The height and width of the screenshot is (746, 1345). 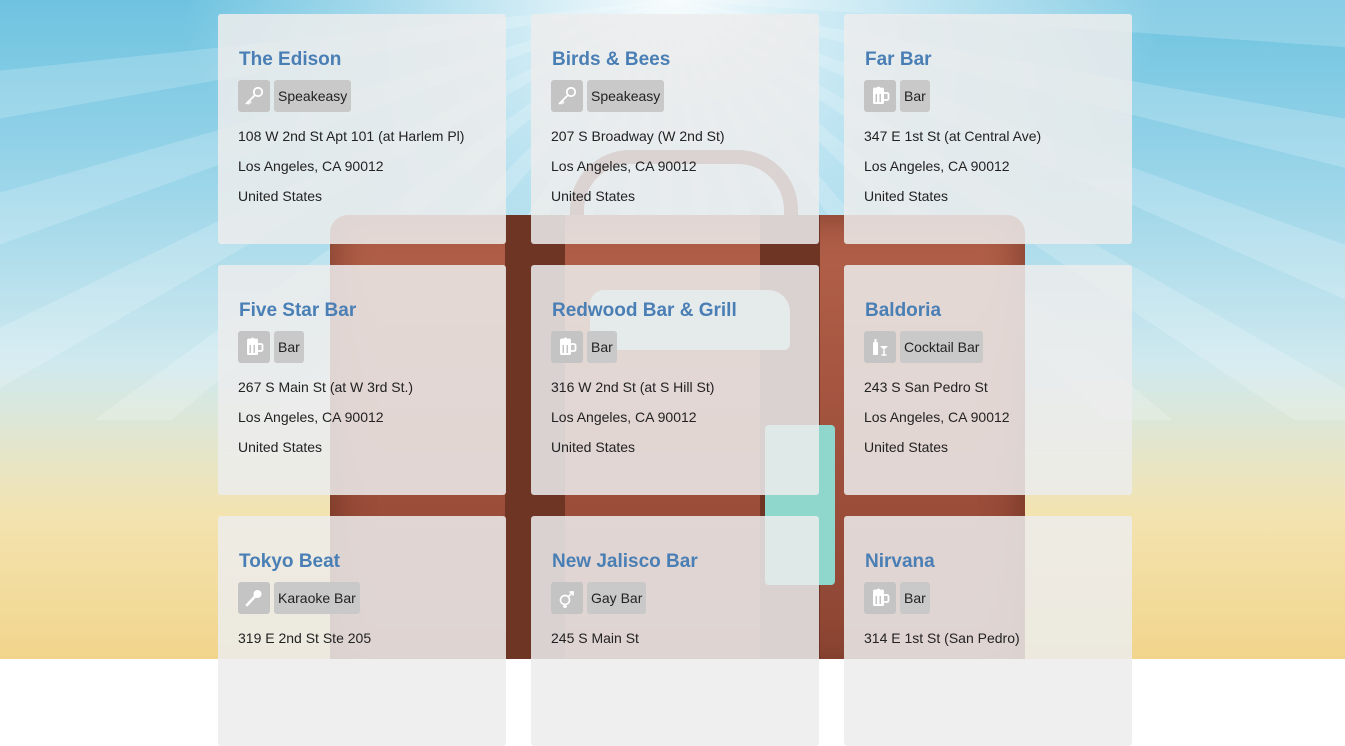 What do you see at coordinates (988, 347) in the screenshot?
I see `venue-category: Cocktail Bar` at bounding box center [988, 347].